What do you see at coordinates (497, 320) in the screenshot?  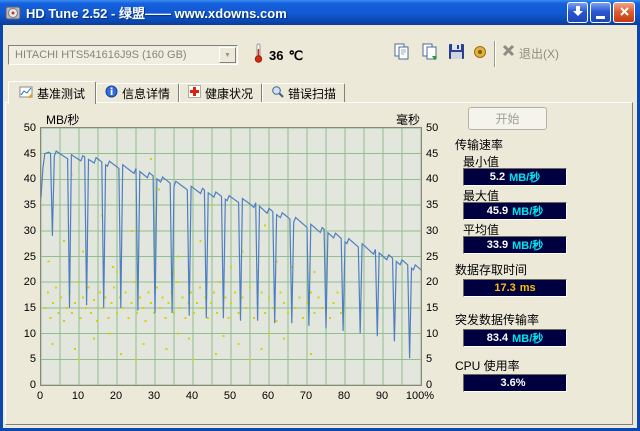 I see `burst-rate-label: 突发数据传输率` at bounding box center [497, 320].